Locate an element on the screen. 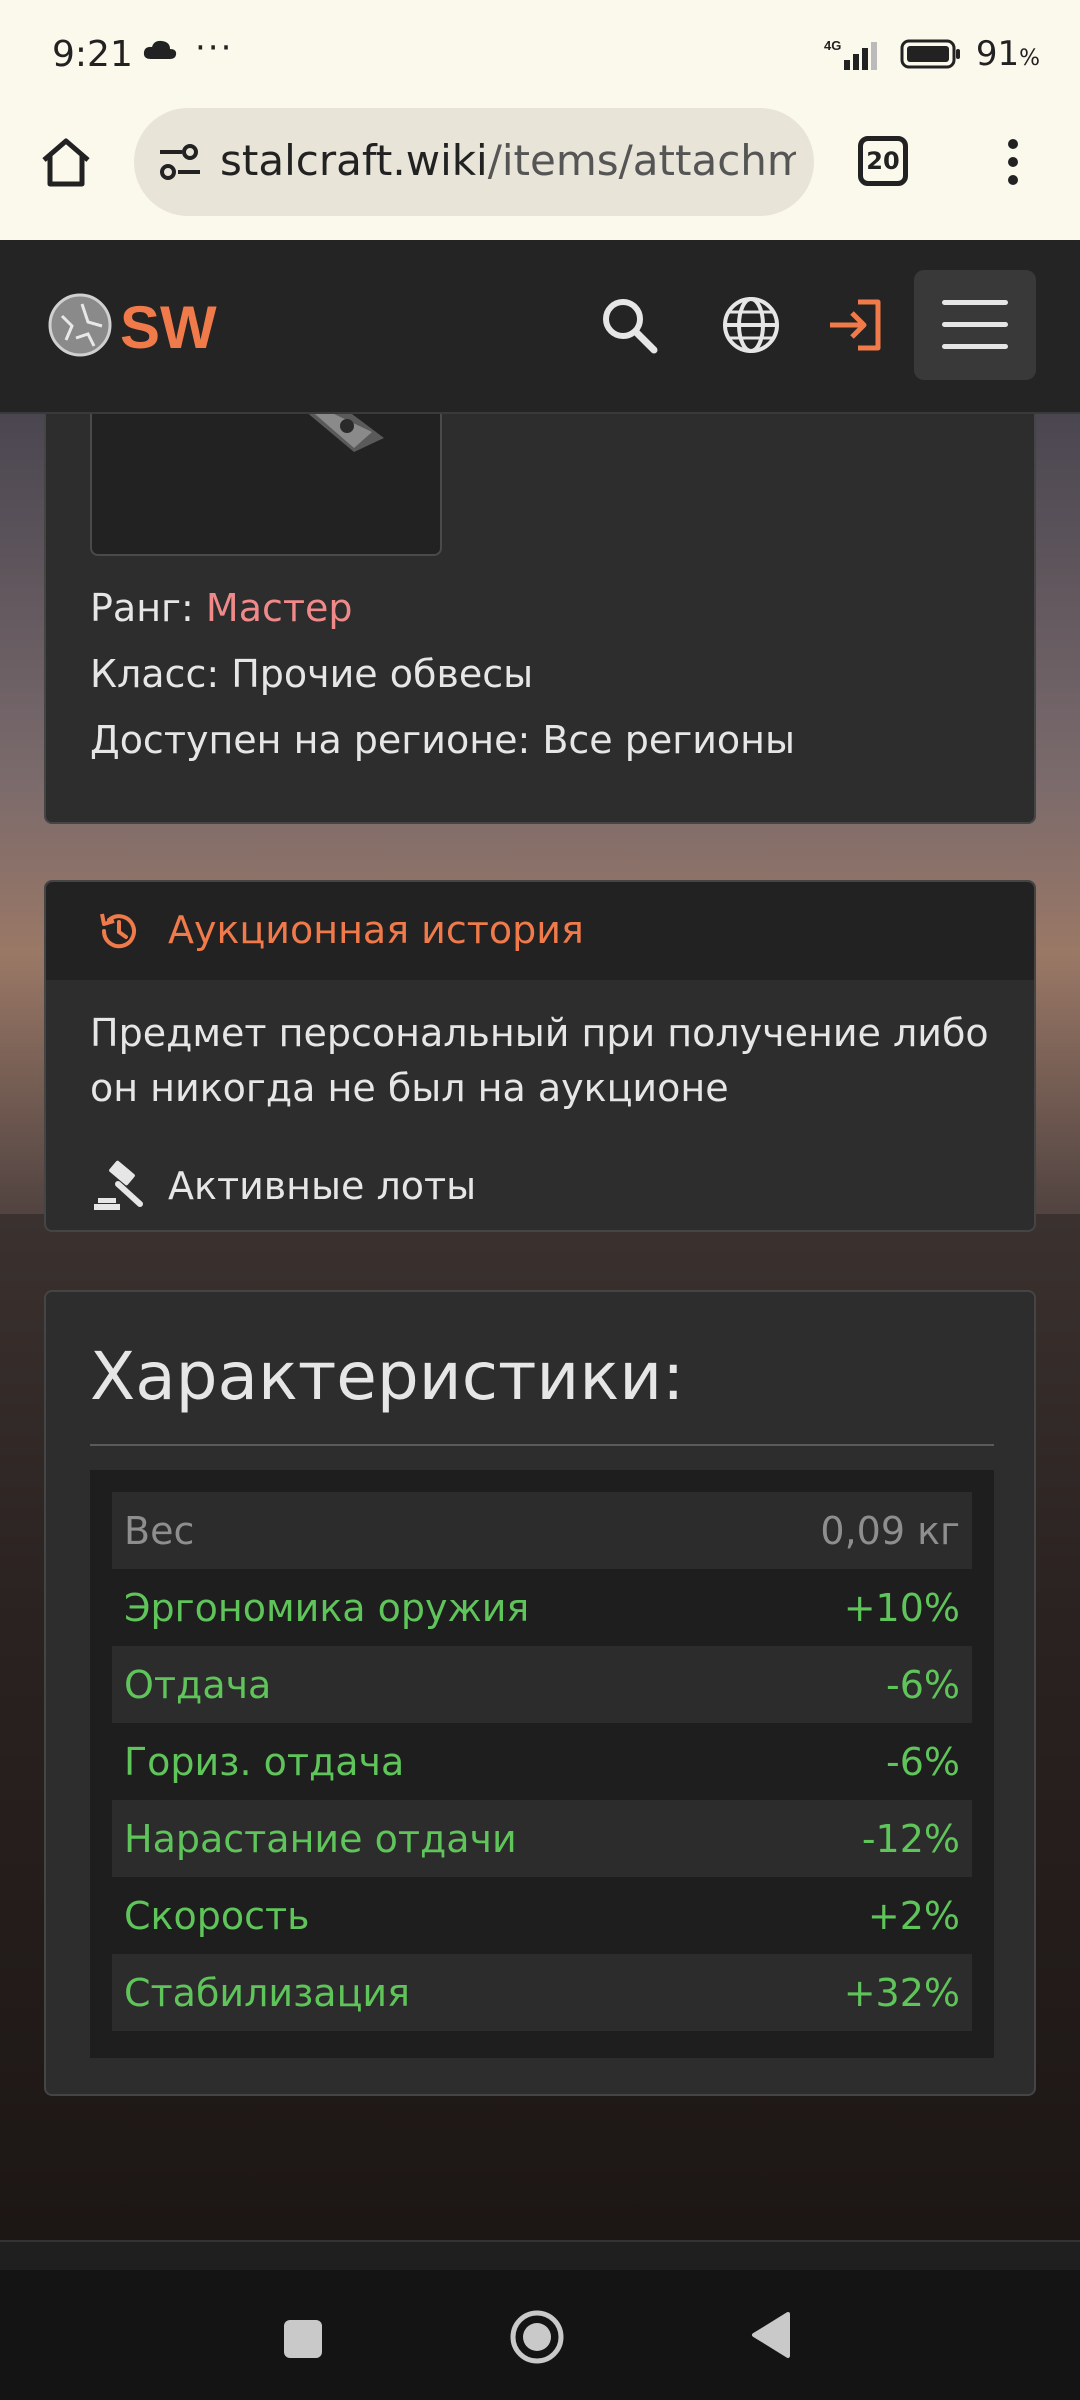  language-globe-icon is located at coordinates (751, 325).